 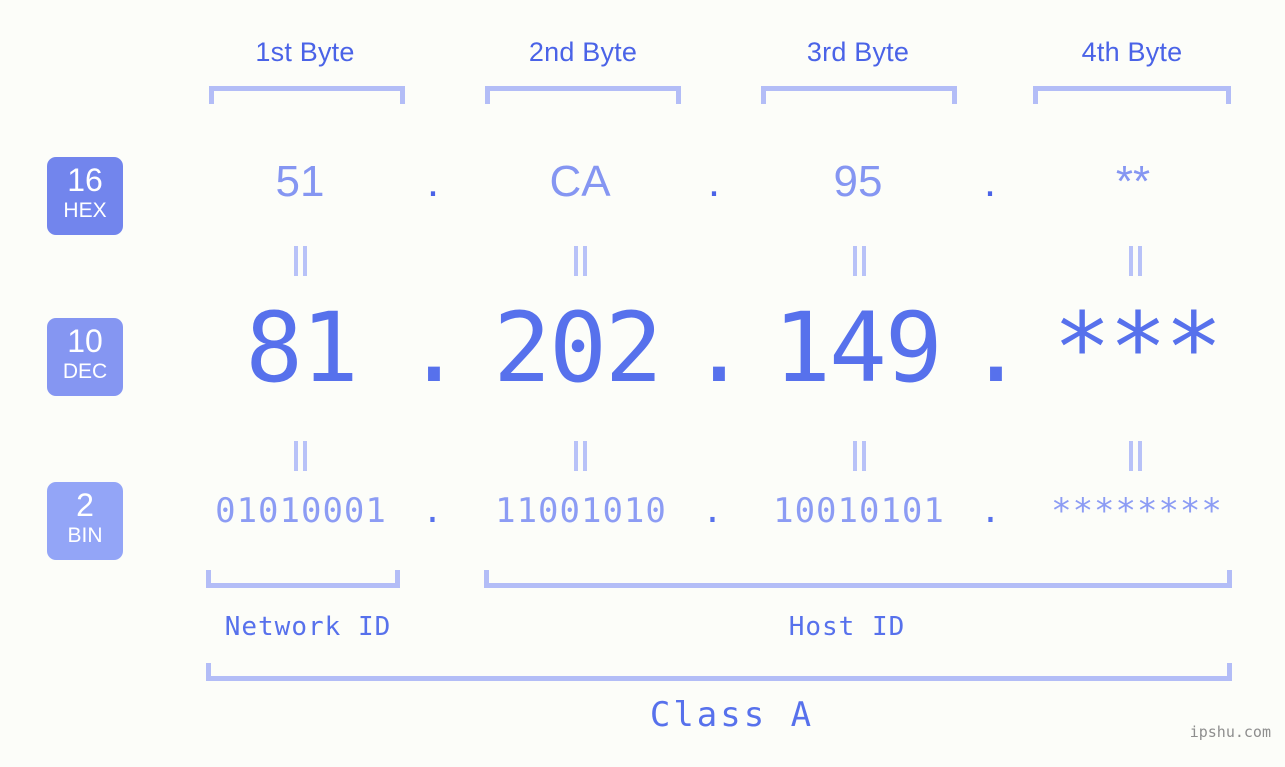 I want to click on hex-byte-3: 95, so click(x=858, y=181).